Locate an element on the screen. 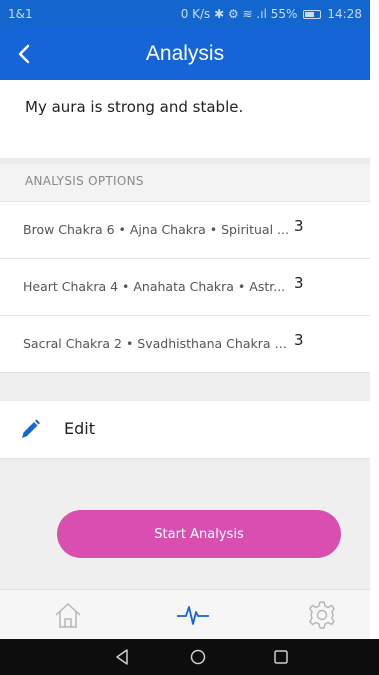 The image size is (379, 675). nav-back-button is located at coordinates (122, 657).